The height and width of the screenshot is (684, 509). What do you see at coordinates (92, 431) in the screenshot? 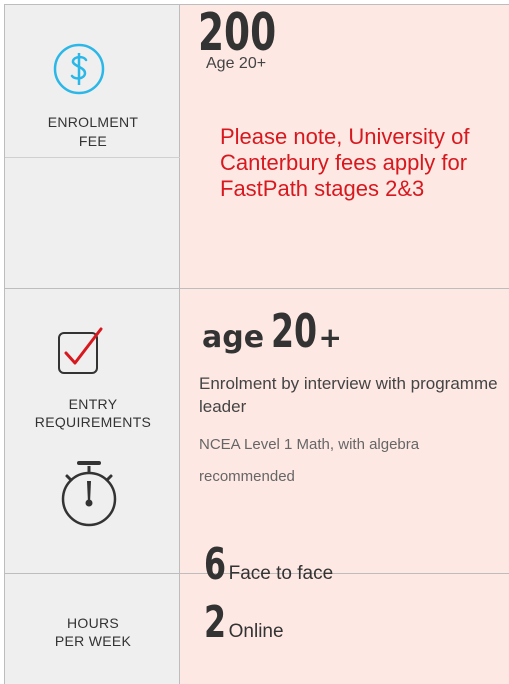
I see `entry-requirements-label-cell: ENTRY REQUIREMENTS` at bounding box center [92, 431].